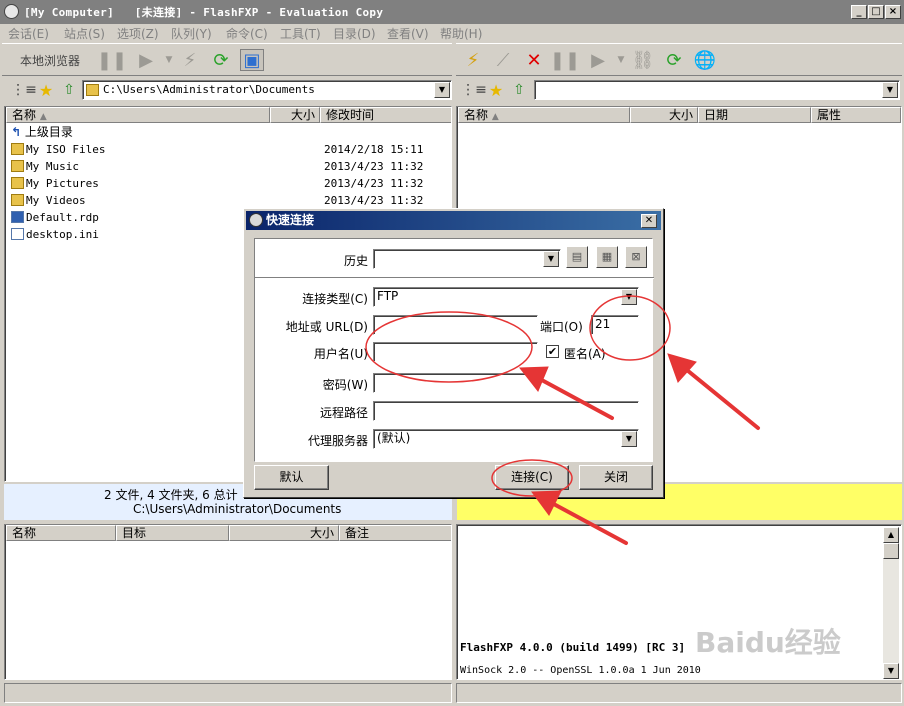 This screenshot has height=706, width=904. What do you see at coordinates (717, 90) in the screenshot?
I see `right-path-combo: ▼` at bounding box center [717, 90].